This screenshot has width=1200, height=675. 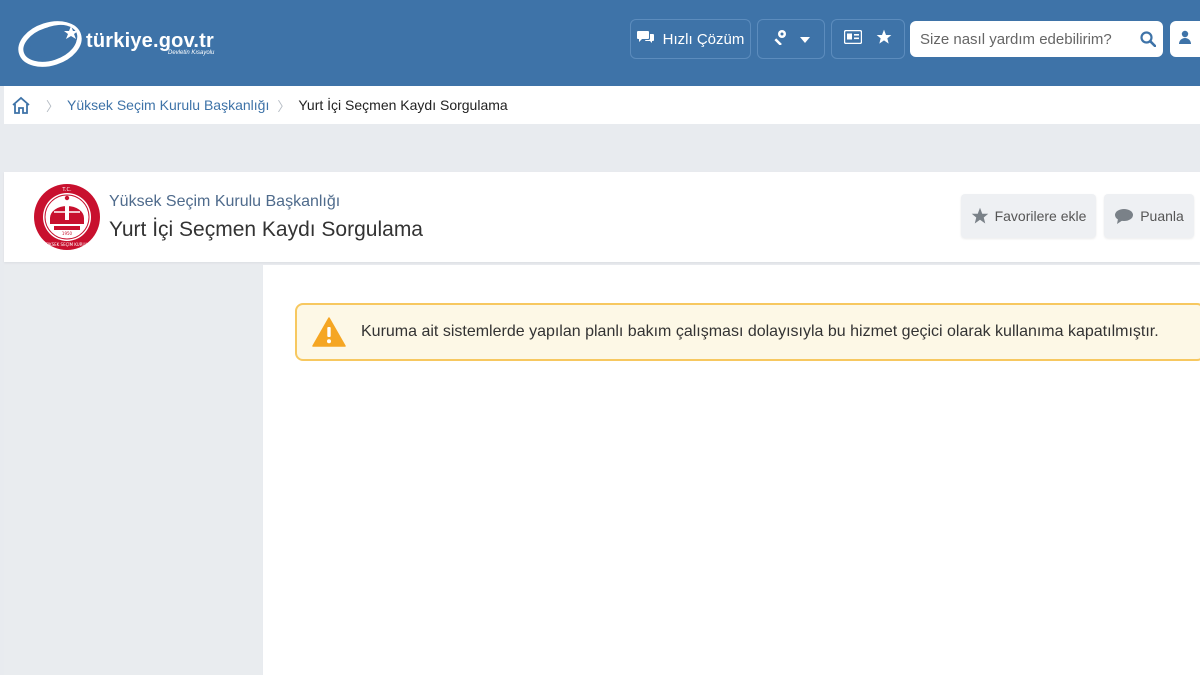 What do you see at coordinates (67, 217) in the screenshot?
I see `ysk-seal-logo: T.C. 1950 YÜKSEK SEÇİM KURULU` at bounding box center [67, 217].